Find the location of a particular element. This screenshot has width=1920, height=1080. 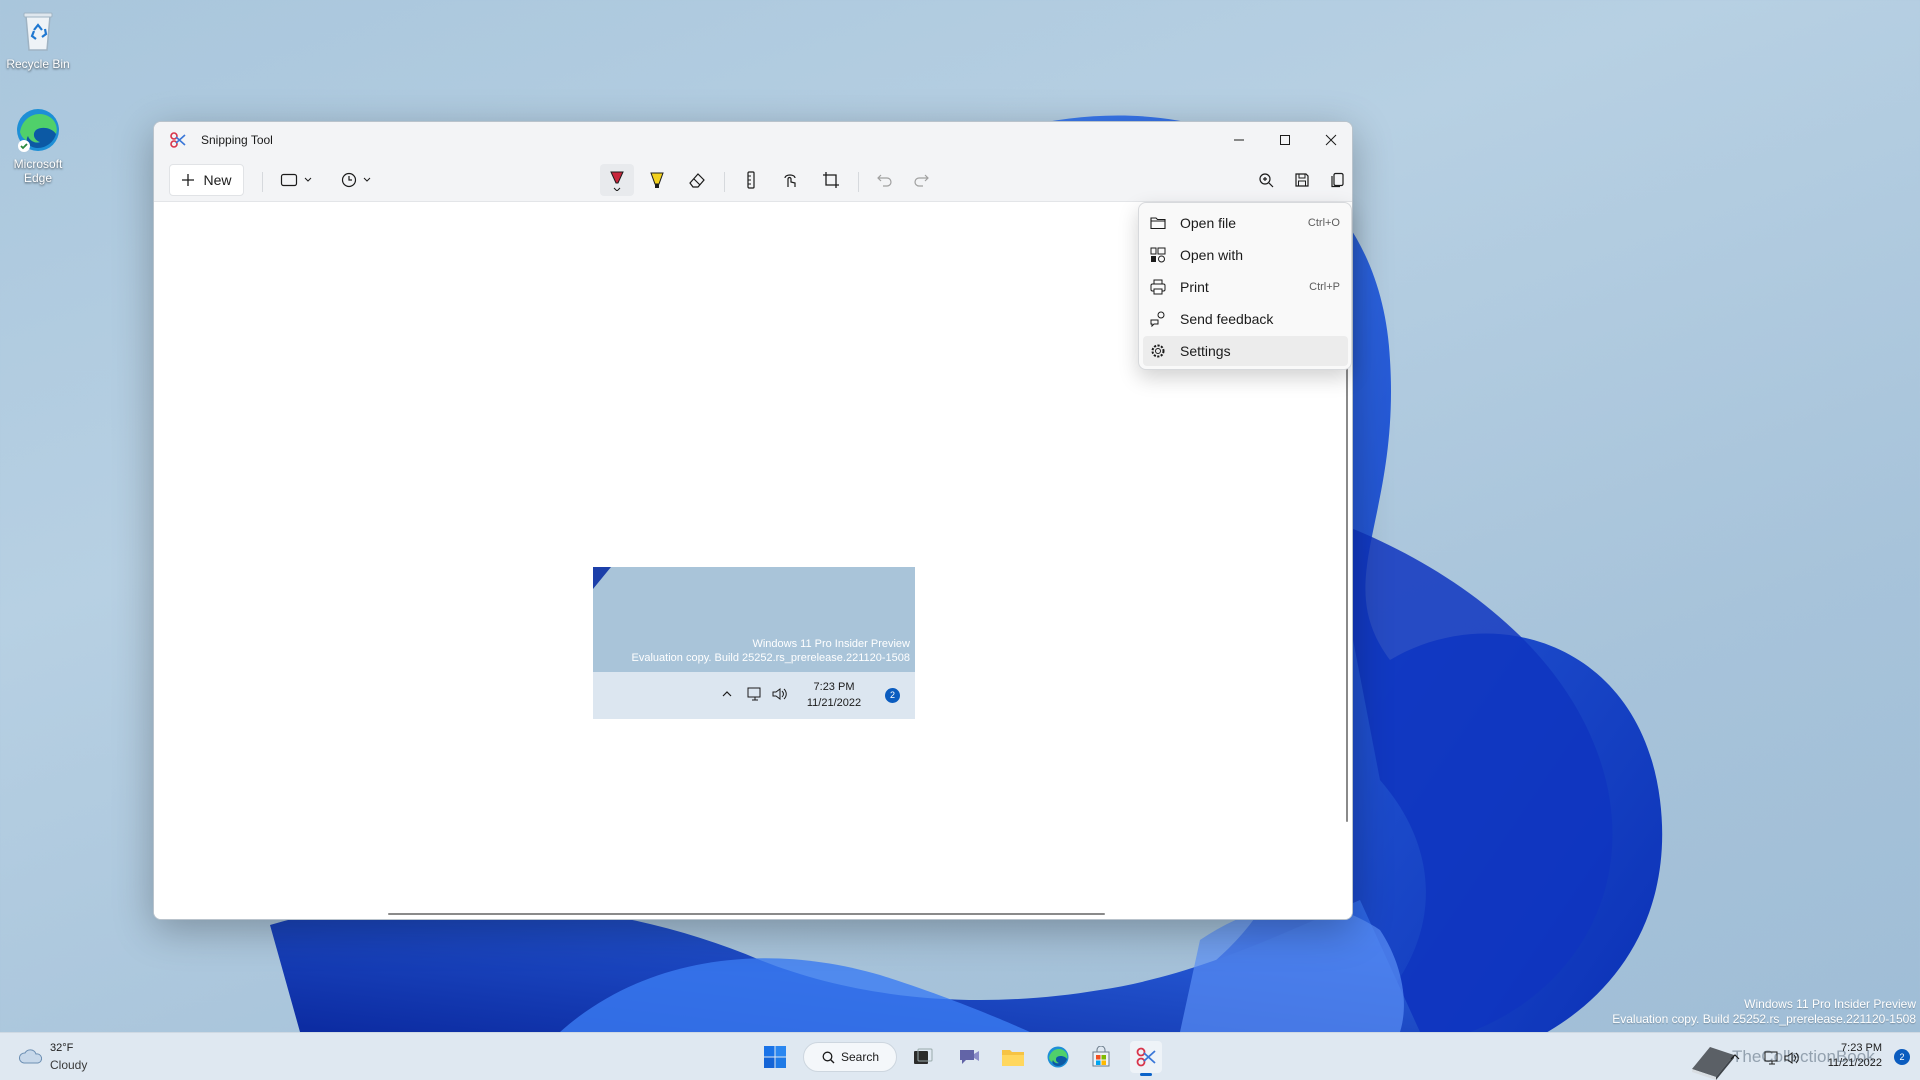

cloud-icon is located at coordinates (30, 1056).